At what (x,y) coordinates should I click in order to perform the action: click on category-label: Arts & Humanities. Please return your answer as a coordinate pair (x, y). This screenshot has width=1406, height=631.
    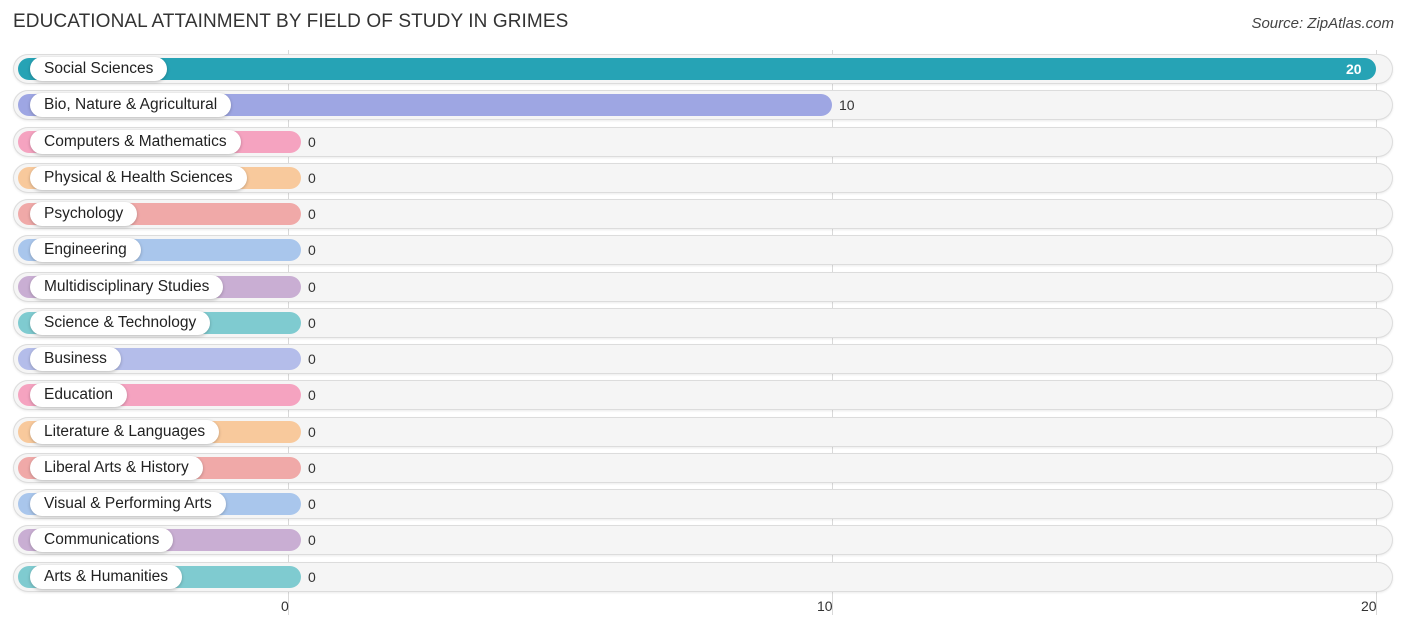
    Looking at the image, I should click on (106, 577).